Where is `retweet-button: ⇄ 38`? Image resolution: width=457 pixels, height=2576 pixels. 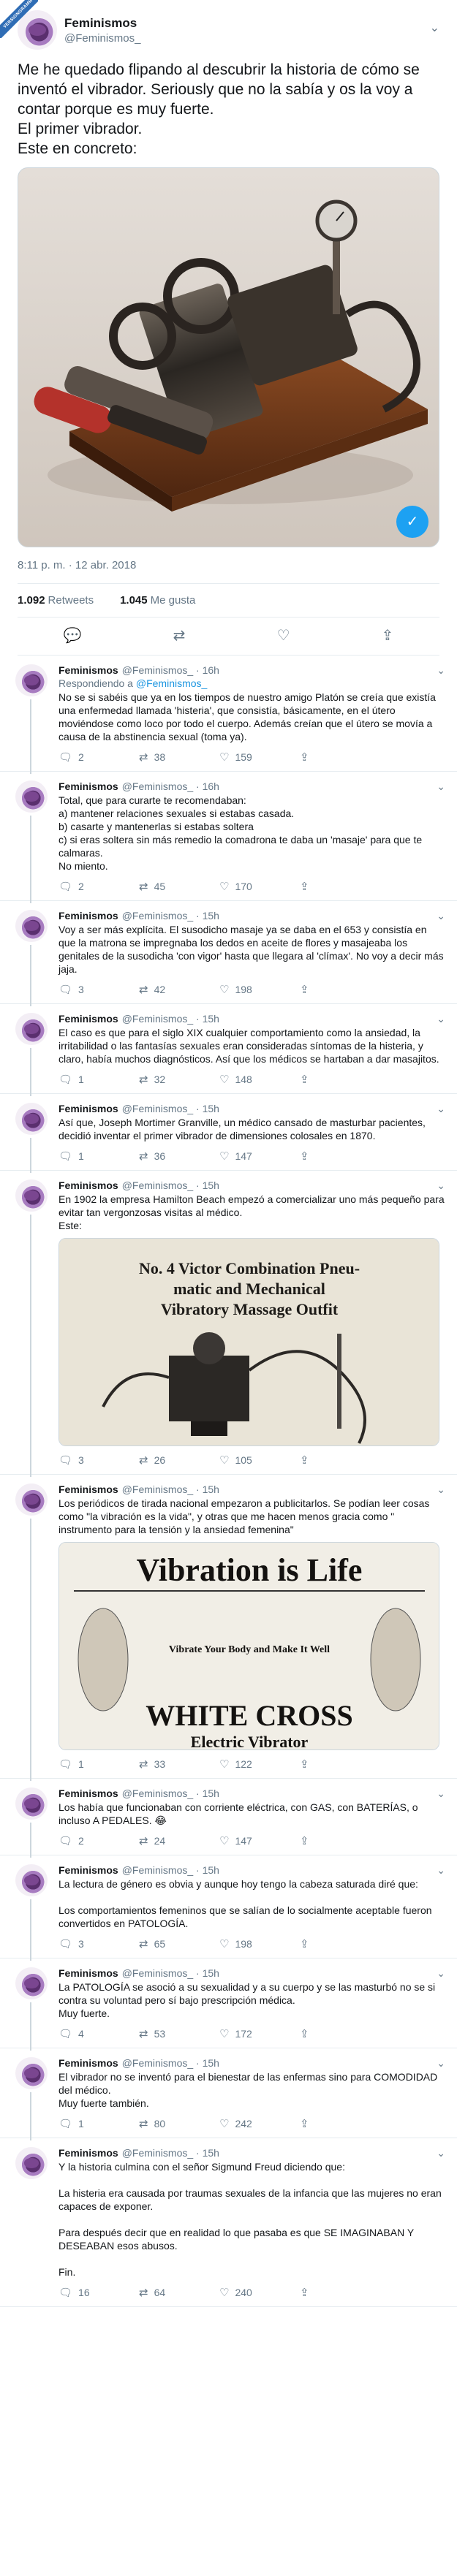
retweet-button: ⇄ 38 is located at coordinates (179, 757).